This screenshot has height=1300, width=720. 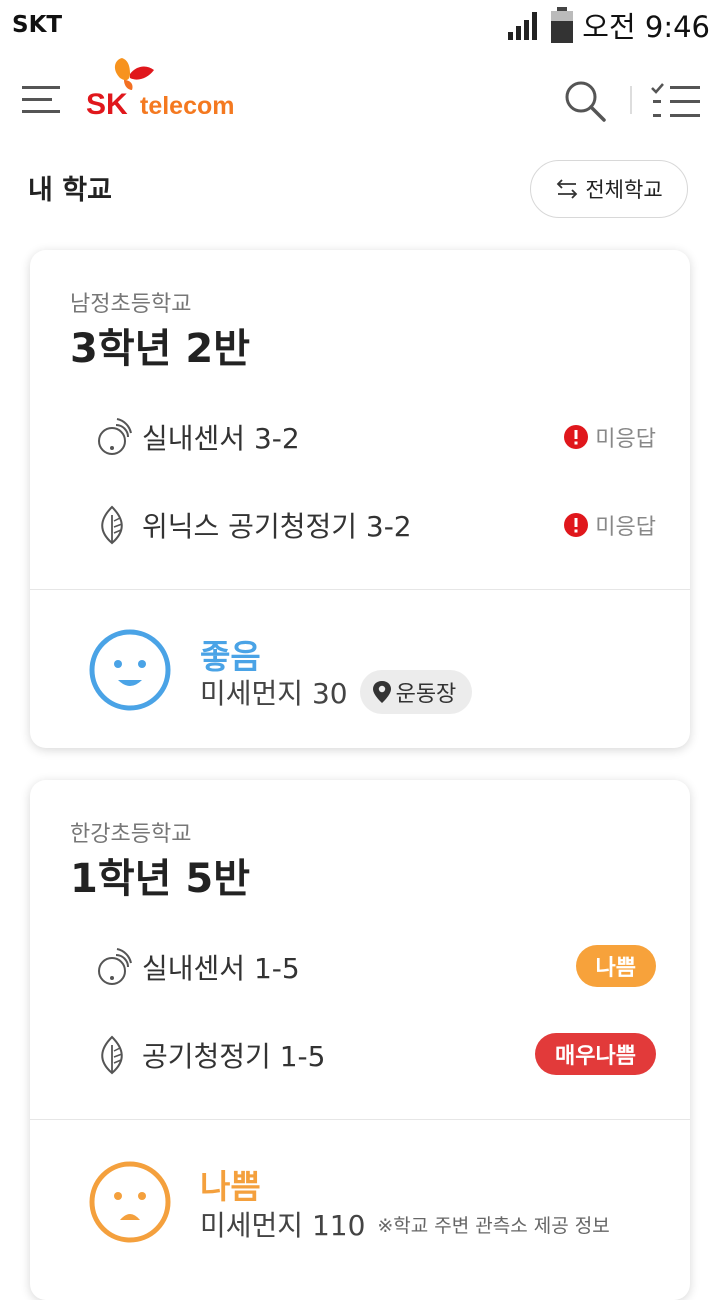 I want to click on device-row-purifier: 공기청정기 1-5 매우나쁨, so click(x=376, y=1055).